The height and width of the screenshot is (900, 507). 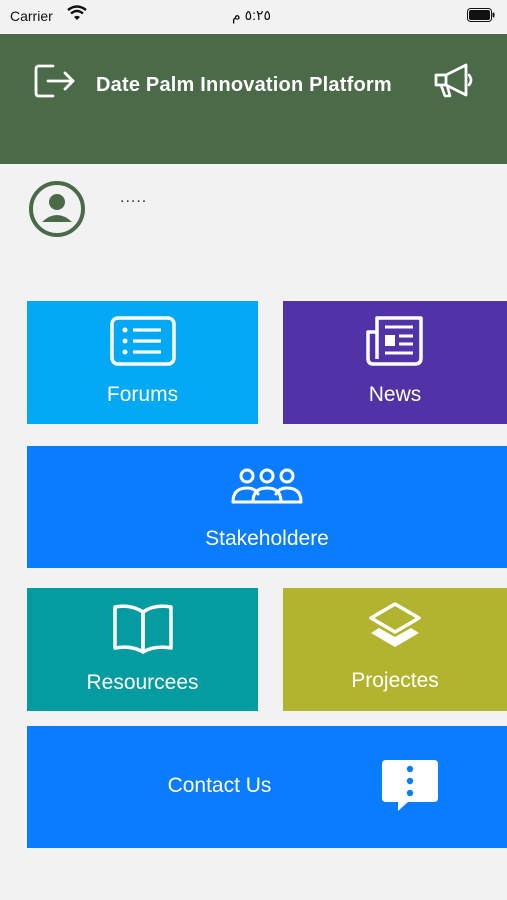 I want to click on megaphone-icon, so click(x=453, y=80).